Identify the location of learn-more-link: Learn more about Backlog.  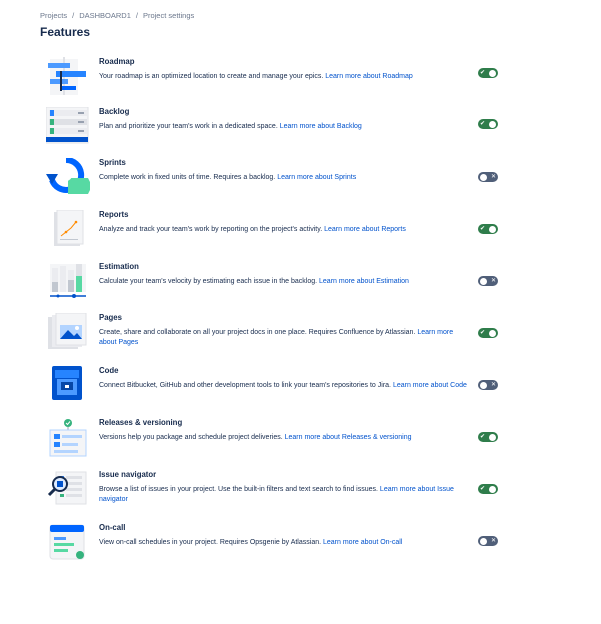
(321, 126).